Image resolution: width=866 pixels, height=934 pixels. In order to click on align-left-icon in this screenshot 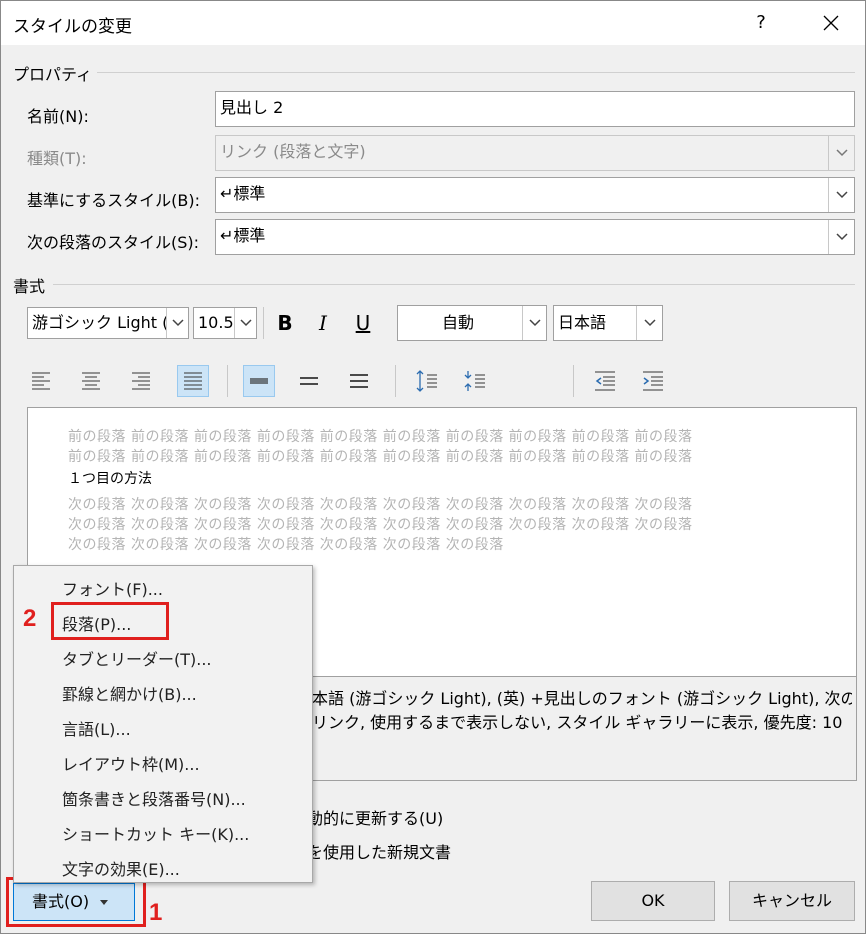, I will do `click(41, 381)`.